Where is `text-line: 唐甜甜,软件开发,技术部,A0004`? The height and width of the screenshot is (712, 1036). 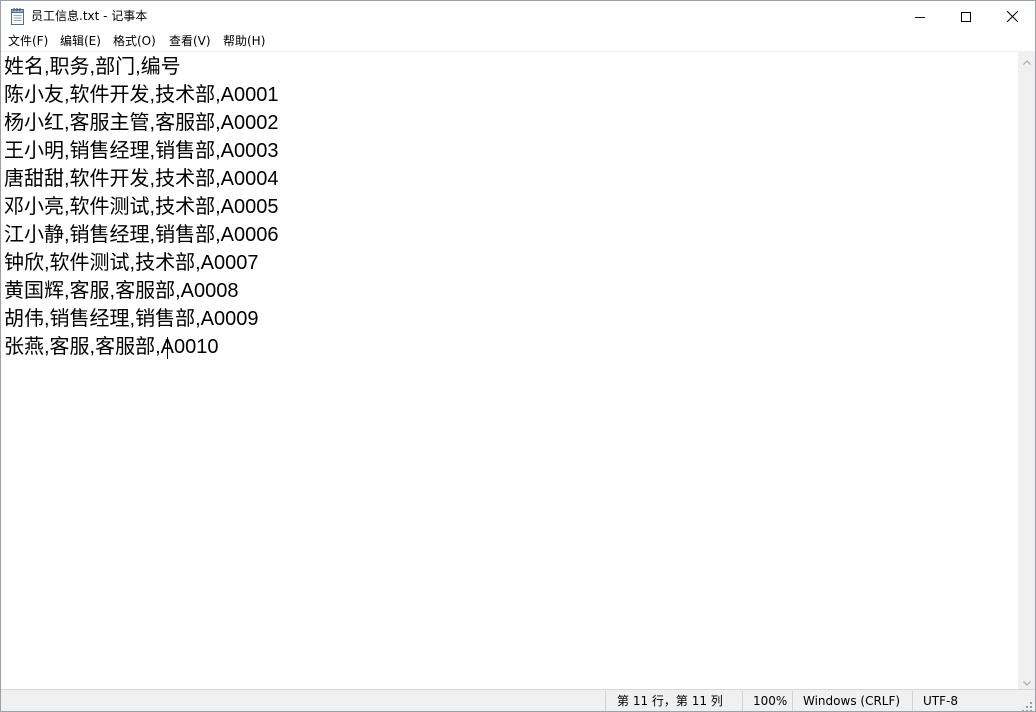 text-line: 唐甜甜,软件开发,技术部,A0004 is located at coordinates (141, 179).